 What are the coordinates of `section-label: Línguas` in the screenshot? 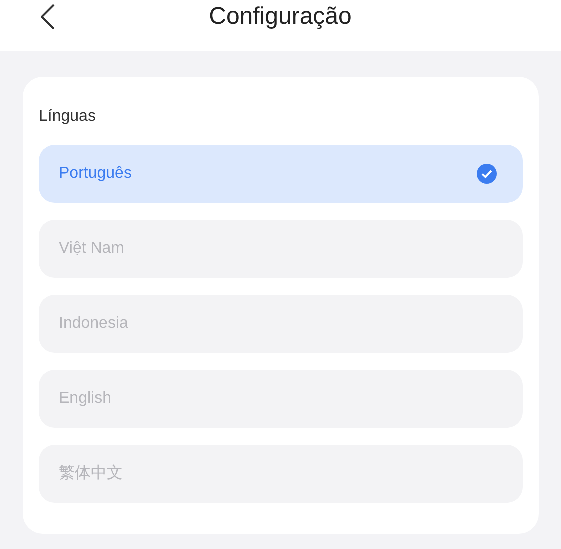 It's located at (67, 117).